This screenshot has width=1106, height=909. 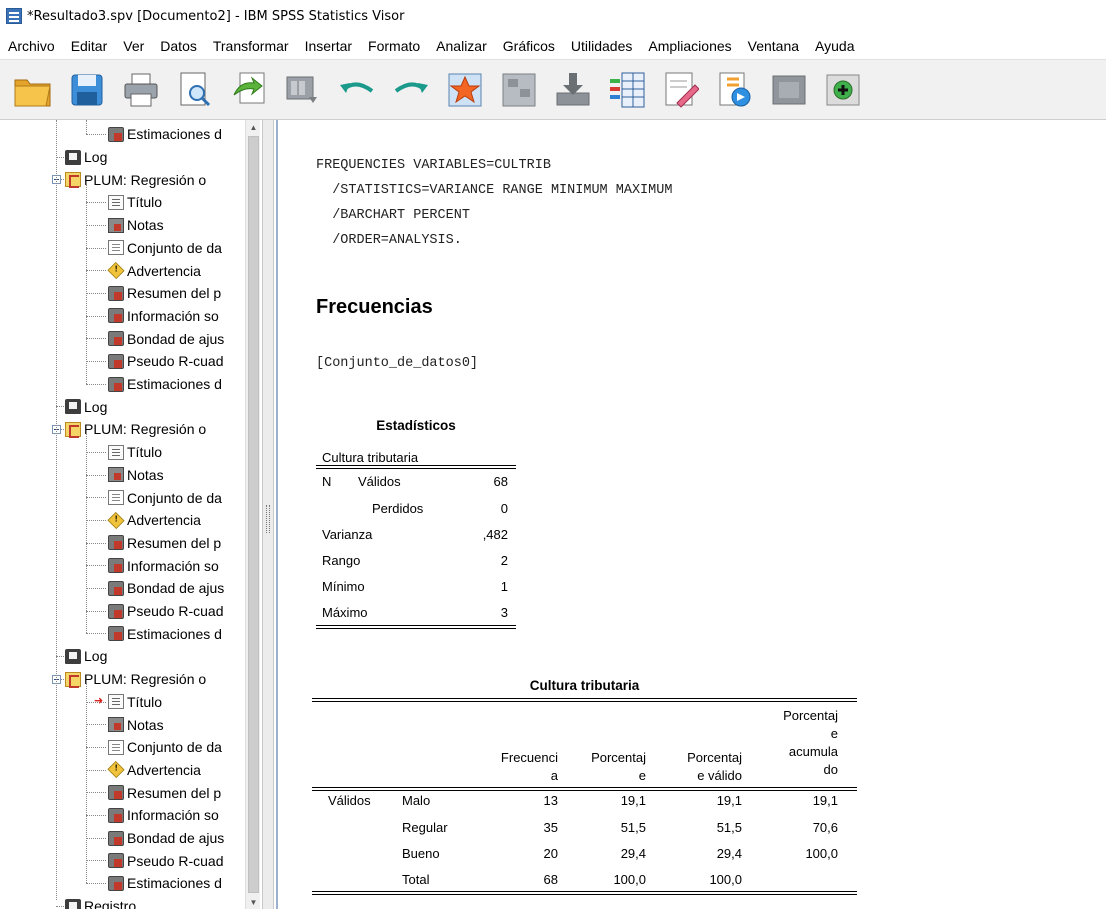 What do you see at coordinates (374, 307) in the screenshot?
I see `frequencies-heading: Frecuencias` at bounding box center [374, 307].